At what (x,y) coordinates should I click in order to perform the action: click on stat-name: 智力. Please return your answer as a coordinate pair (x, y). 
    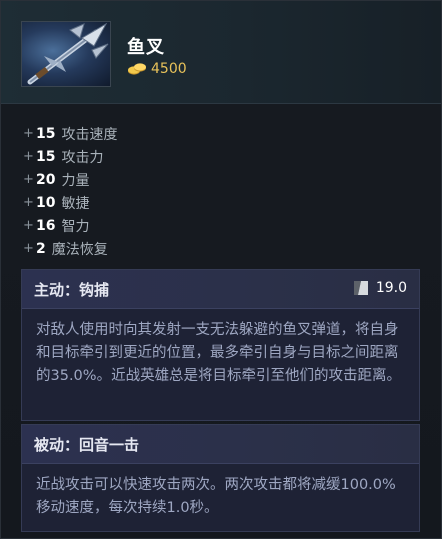
    Looking at the image, I should click on (75, 226).